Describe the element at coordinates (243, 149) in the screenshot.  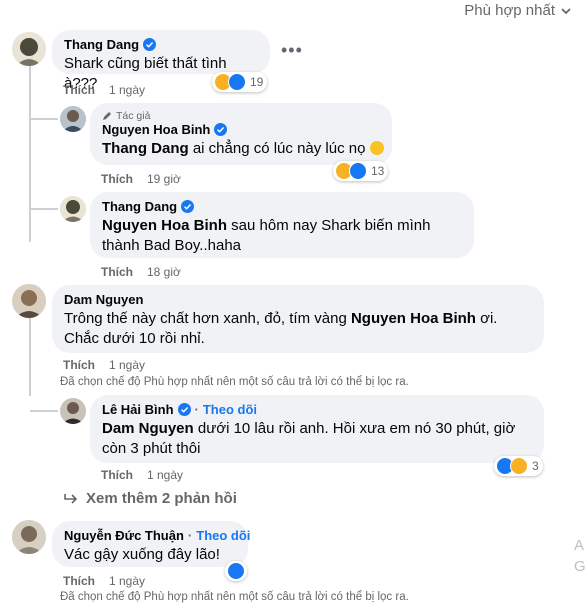
I see `comment-text: Thang Dang ai chẳng có lúc này lúc nọ` at that location.